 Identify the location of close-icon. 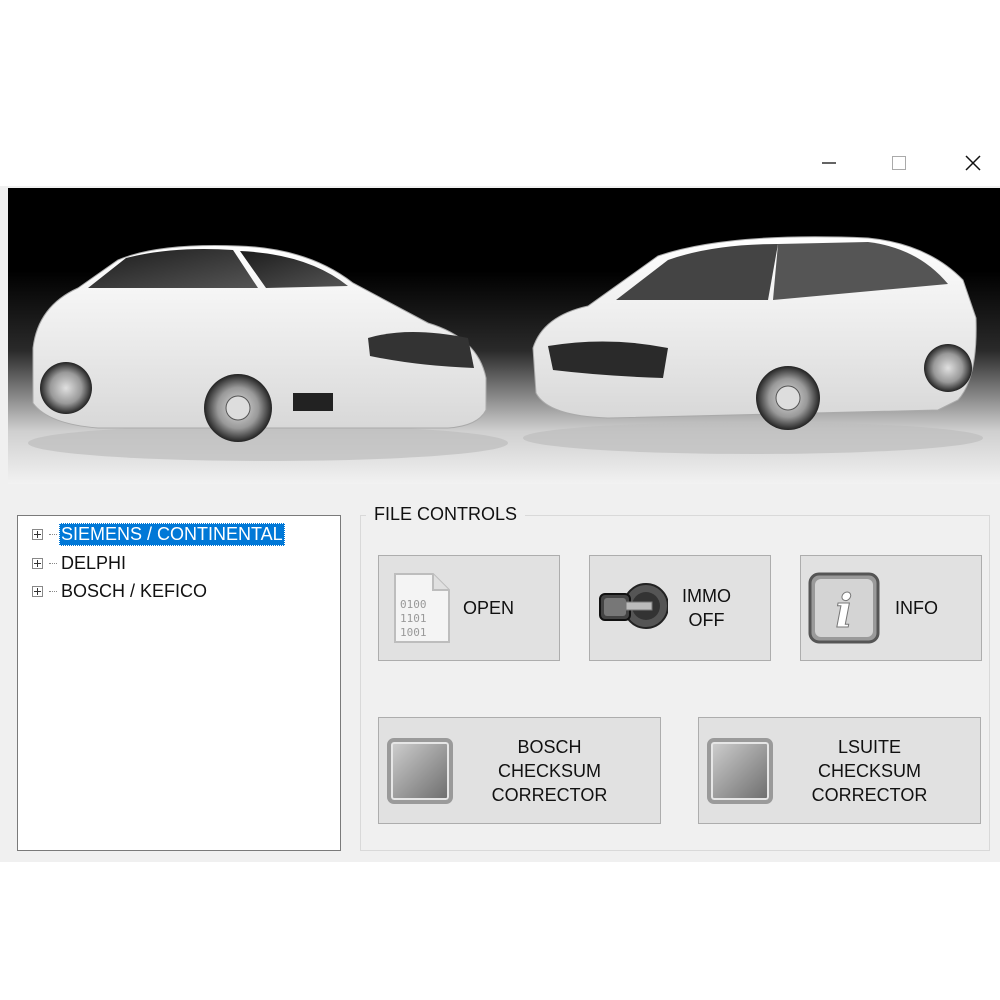
(973, 163).